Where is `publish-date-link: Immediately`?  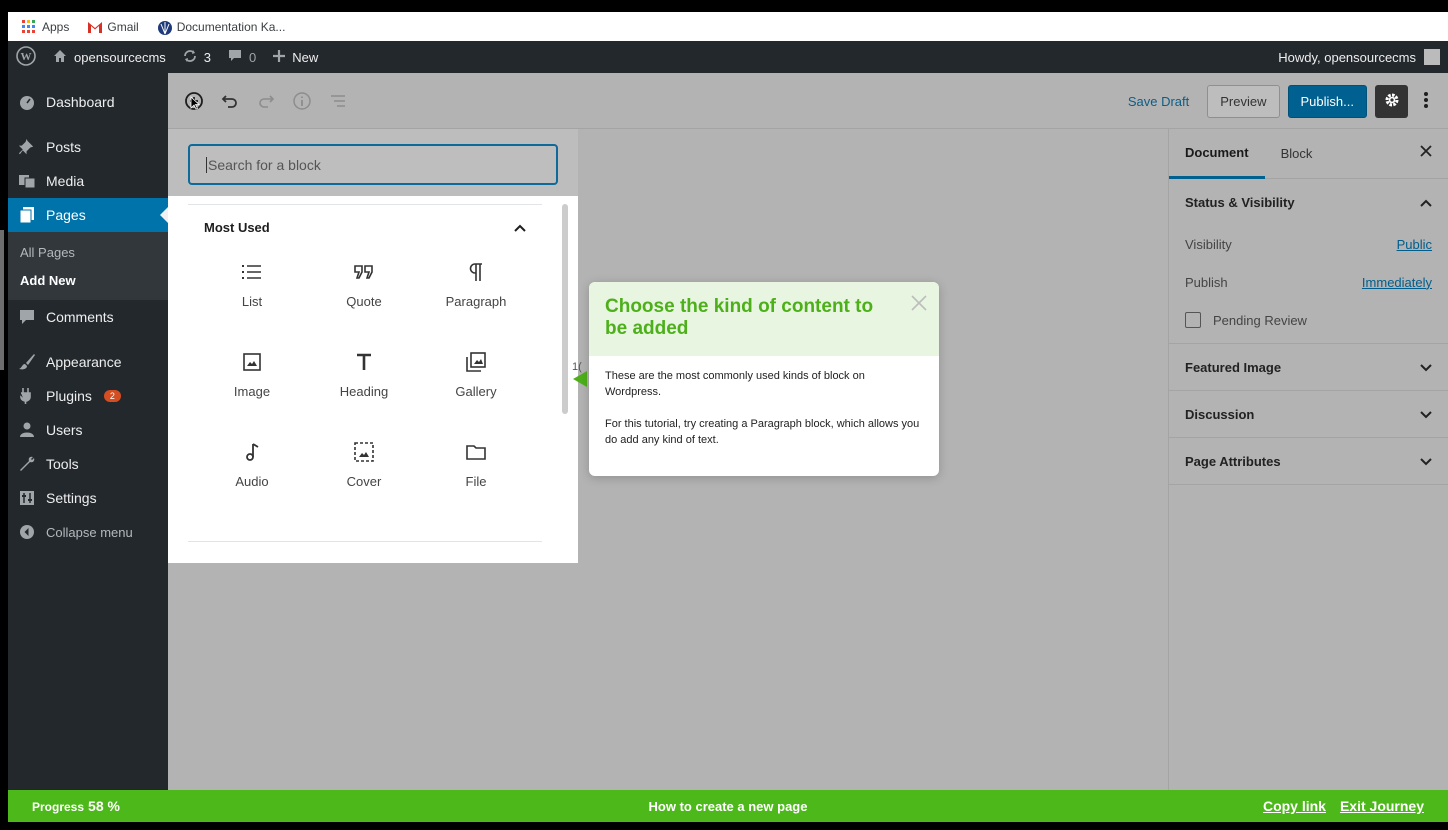 publish-date-link: Immediately is located at coordinates (1397, 282).